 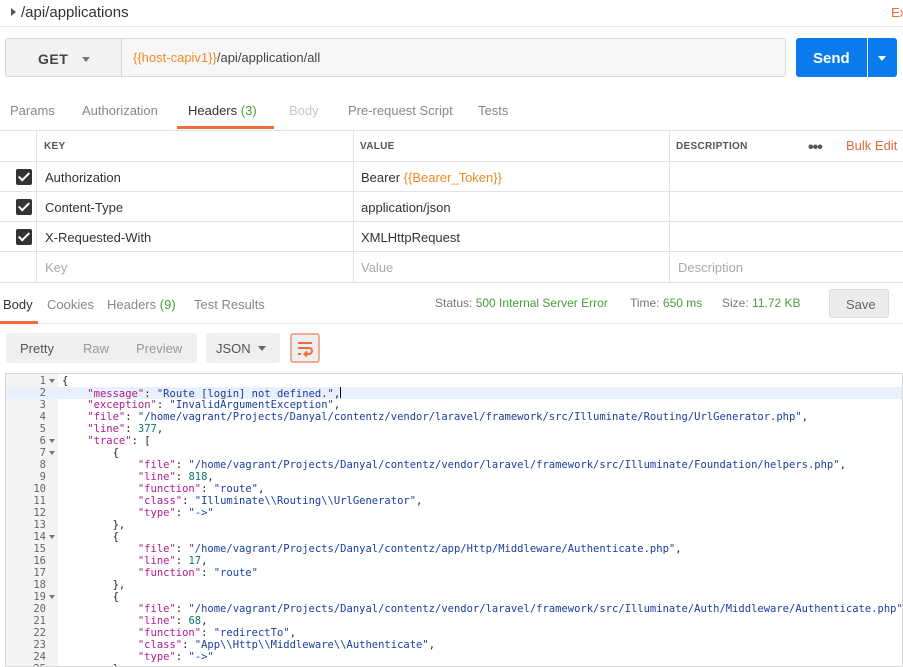 I want to click on line-number: 13, so click(x=39, y=525).